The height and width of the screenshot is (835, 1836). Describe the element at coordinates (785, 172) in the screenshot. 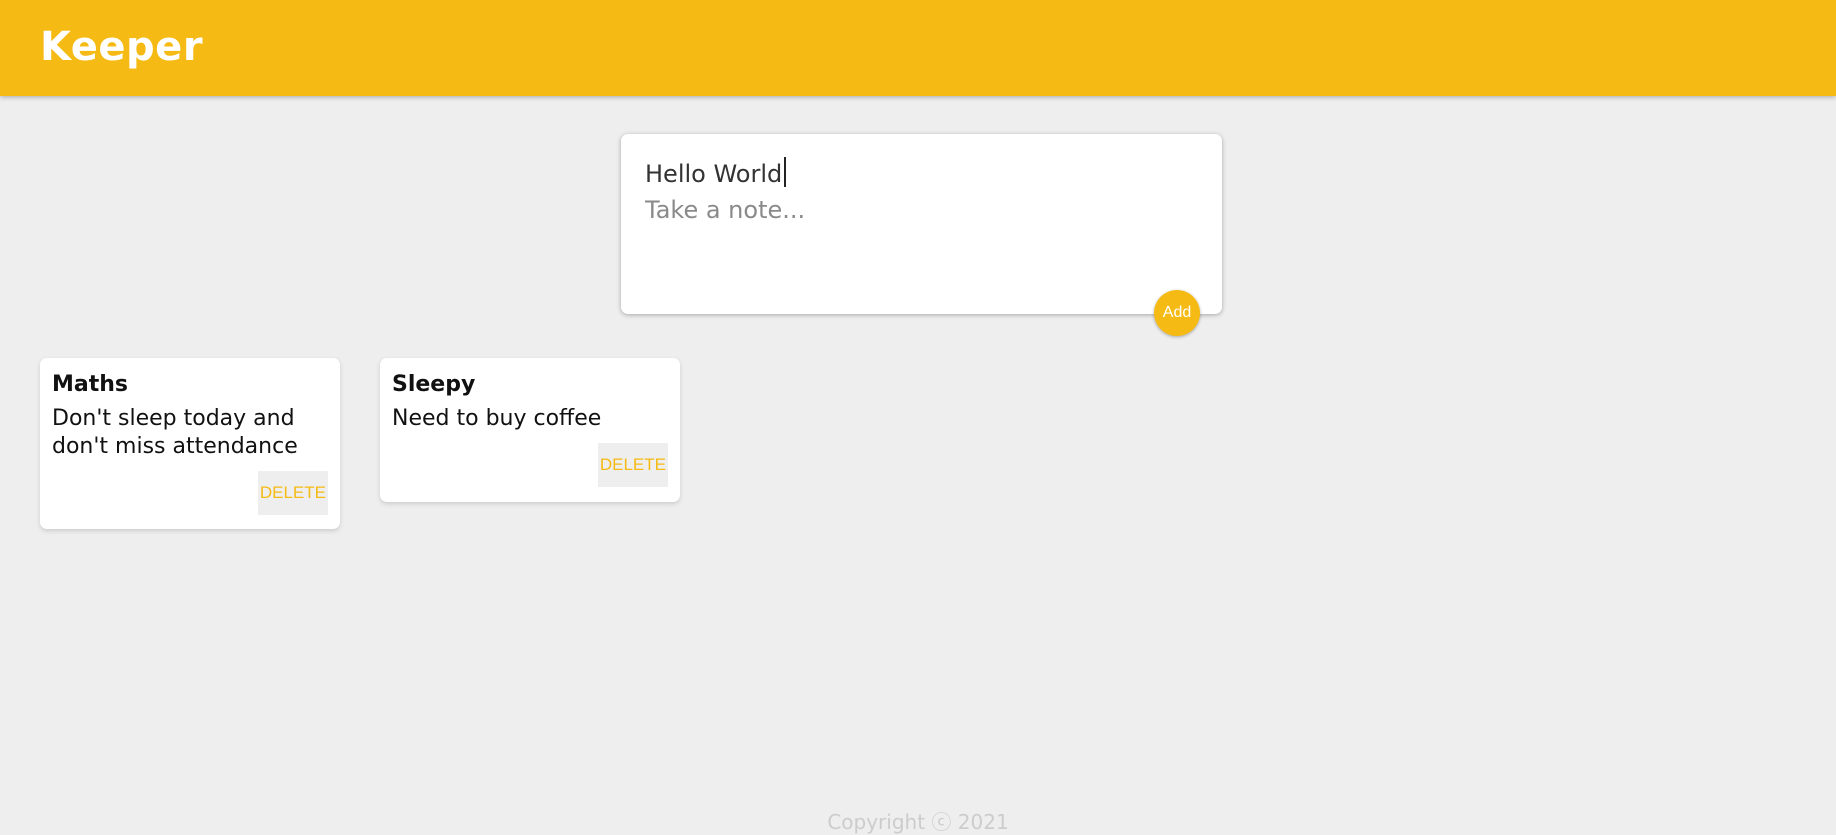

I see `text-caret` at that location.